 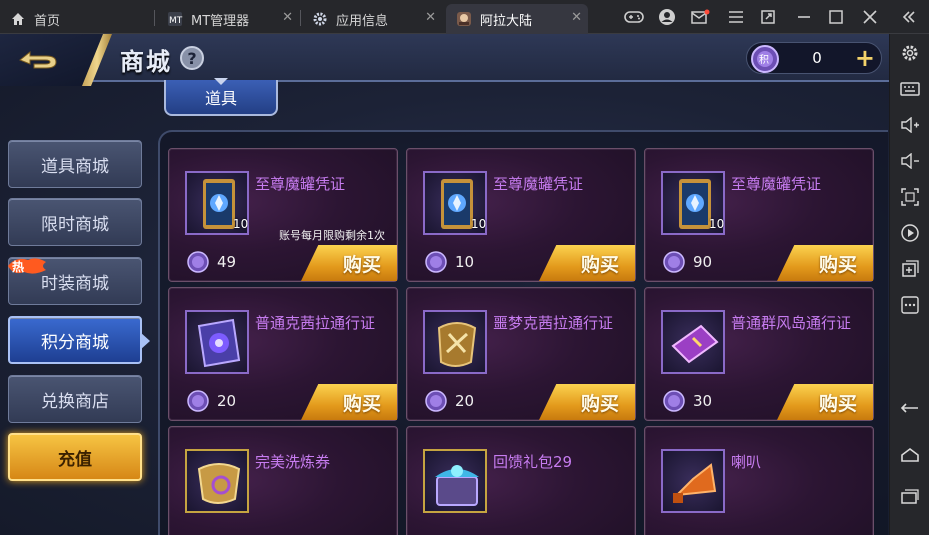 I want to click on collapse-sidebar-icon, so click(x=909, y=17).